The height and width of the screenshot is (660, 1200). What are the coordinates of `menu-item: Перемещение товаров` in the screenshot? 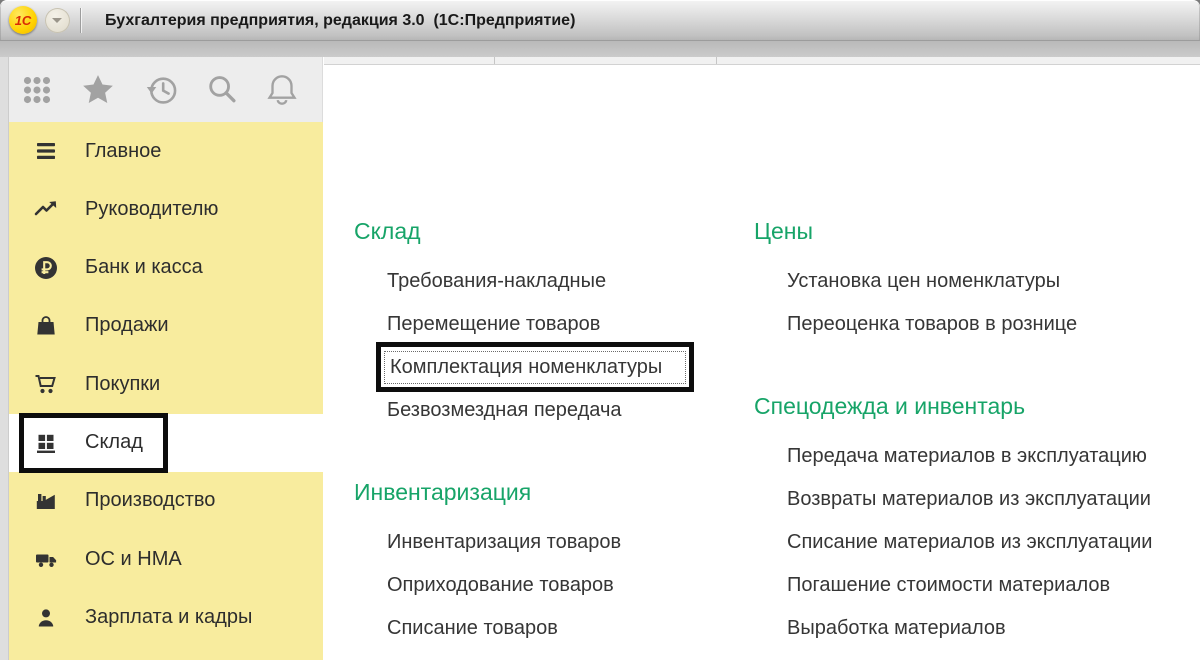 It's located at (524, 324).